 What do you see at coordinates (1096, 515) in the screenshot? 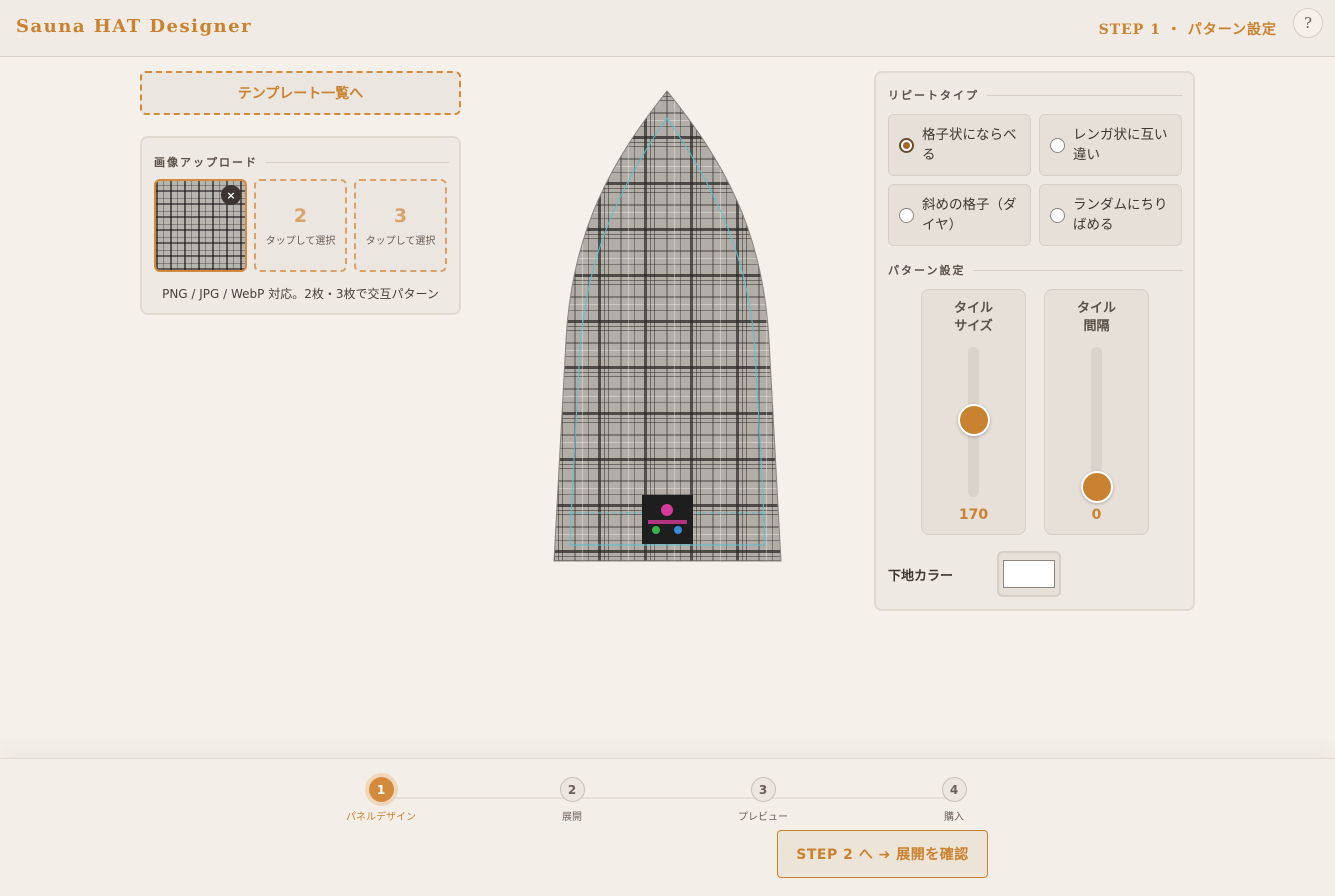
I see `tile-gap-value: 0` at bounding box center [1096, 515].